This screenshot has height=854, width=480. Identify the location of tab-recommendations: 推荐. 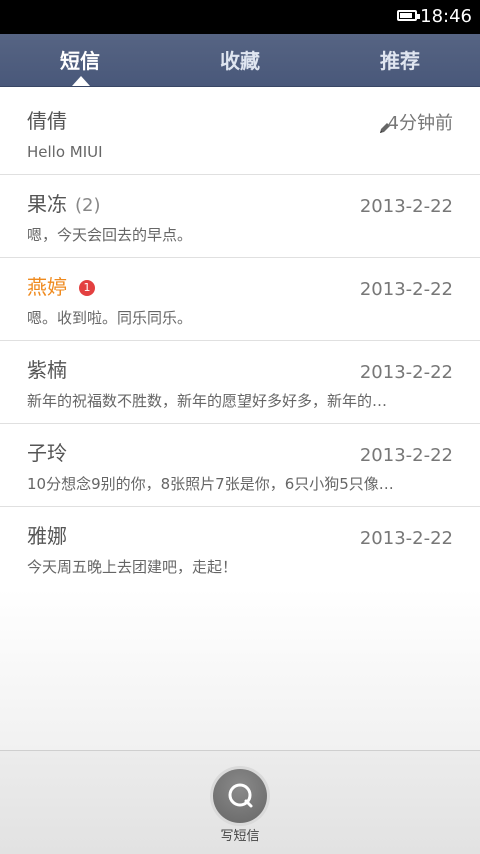
(400, 61).